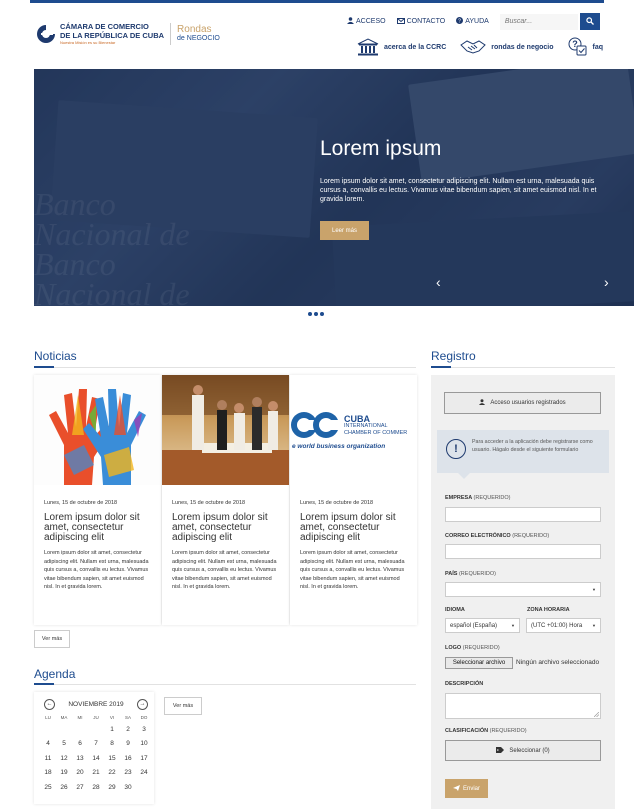 The image size is (634, 809). What do you see at coordinates (128, 787) in the screenshot?
I see `calendar-day: 30` at bounding box center [128, 787].